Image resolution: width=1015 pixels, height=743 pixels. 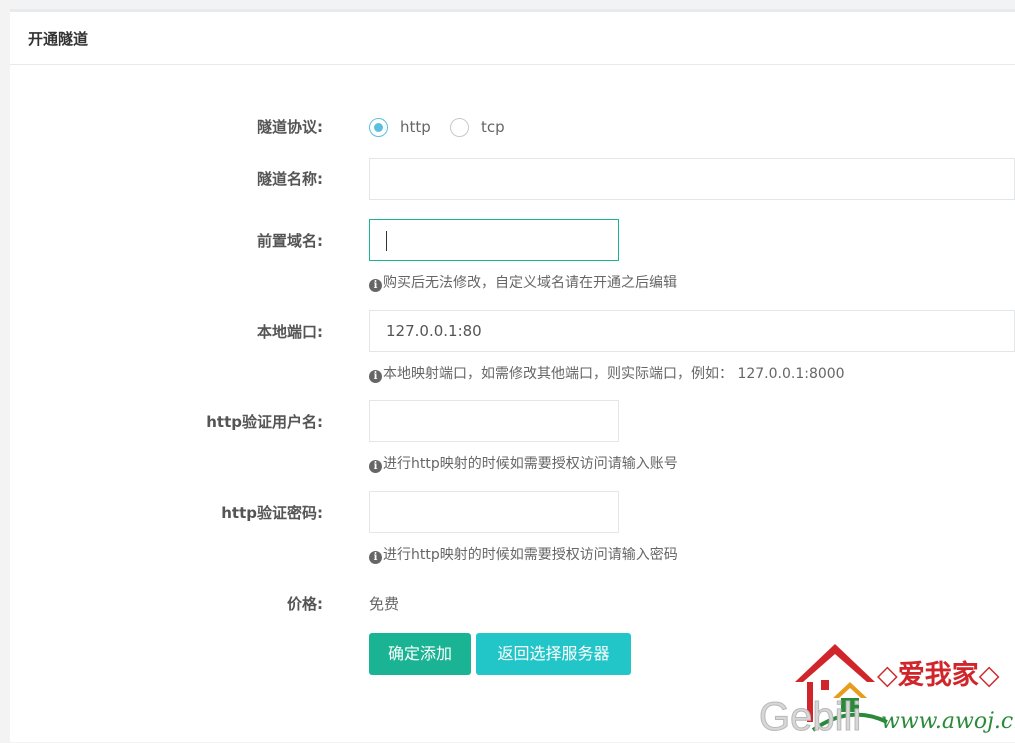 I want to click on http-pass-row: http验证密码: i 进行http映射的时候如需要授权访问请输入密码, so click(x=512, y=531).